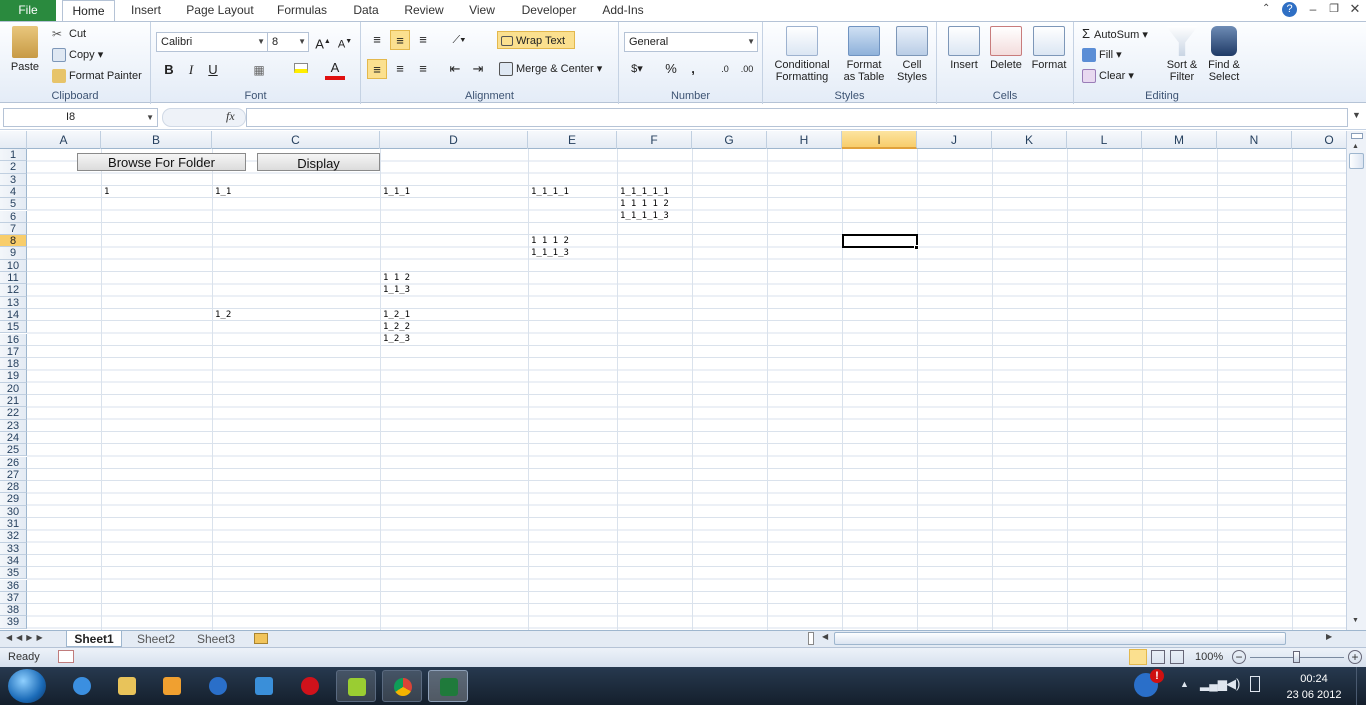 This screenshot has width=1366, height=705. Describe the element at coordinates (455, 69) in the screenshot. I see `decrease-indent-button: ⇤` at that location.